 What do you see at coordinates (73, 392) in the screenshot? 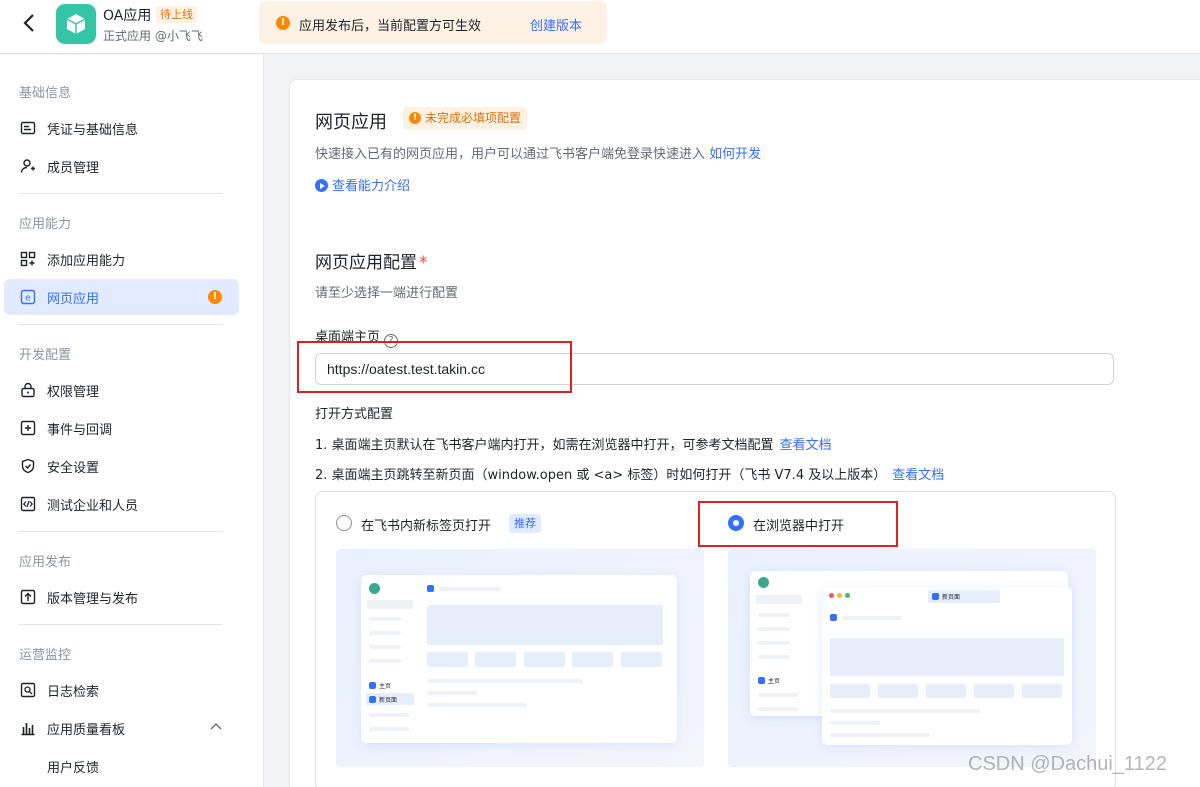
I see `sidebar-item-label: 权限管理` at bounding box center [73, 392].